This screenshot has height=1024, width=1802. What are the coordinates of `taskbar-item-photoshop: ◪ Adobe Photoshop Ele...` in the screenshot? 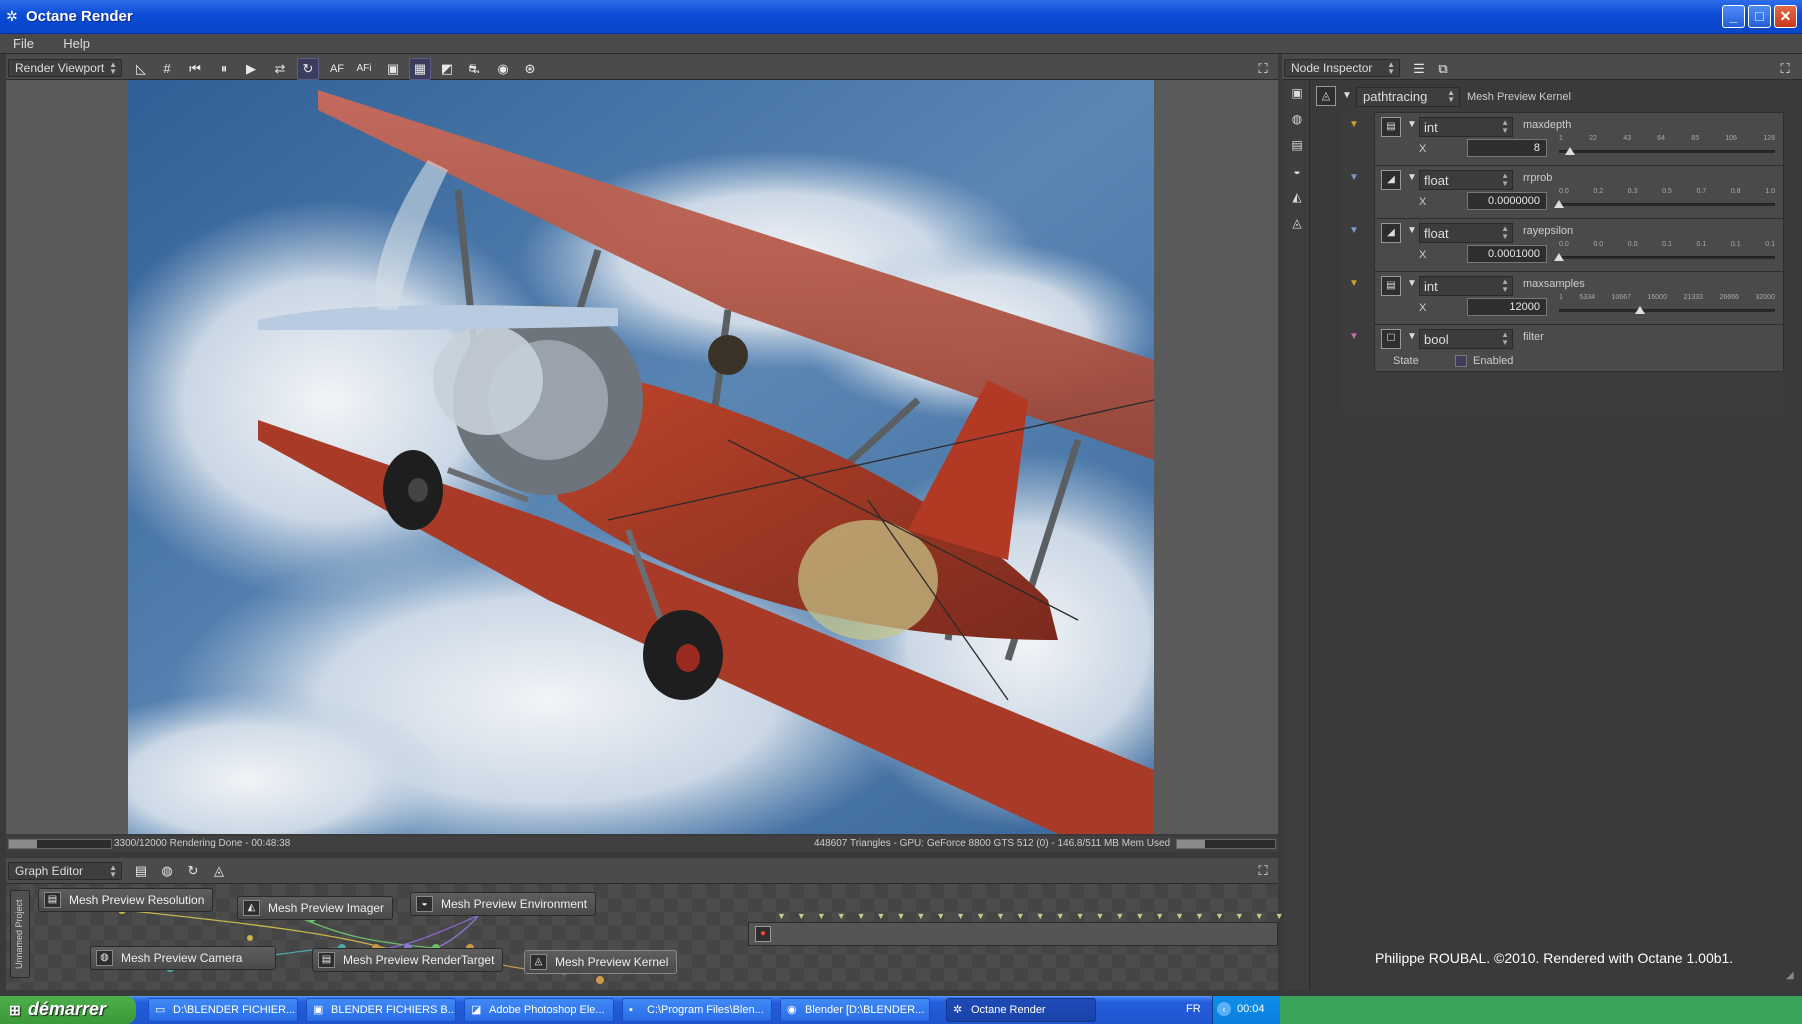 It's located at (539, 1010).